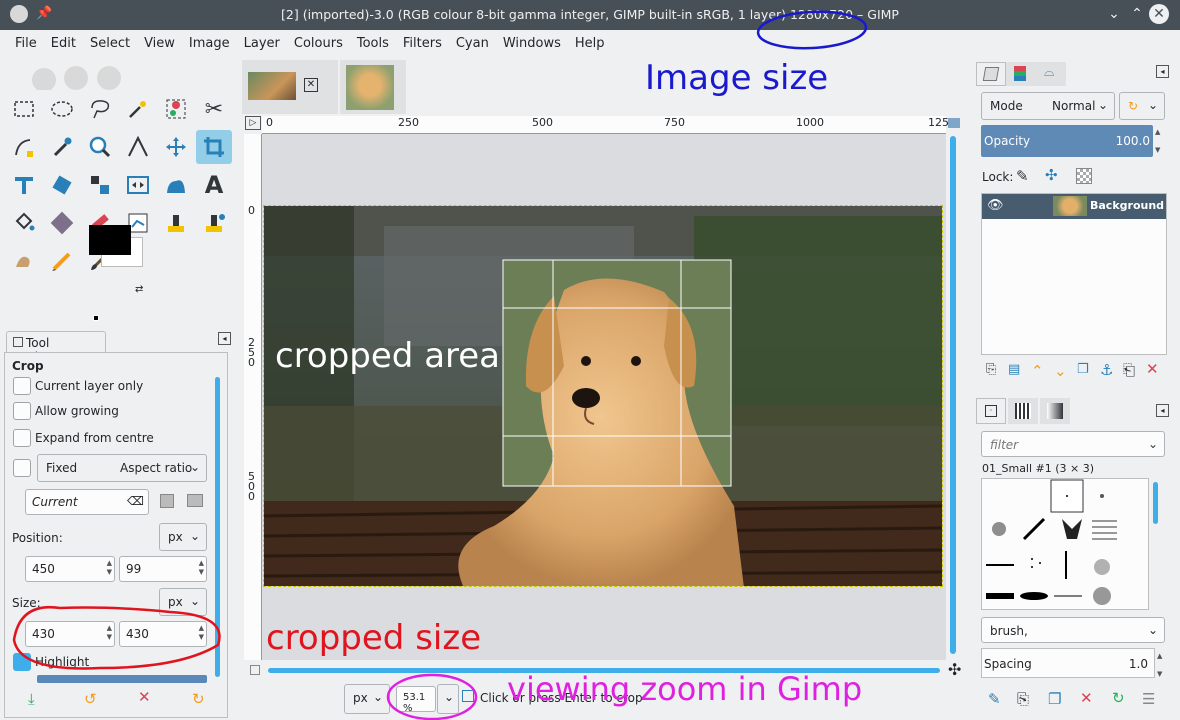 Image resolution: width=1180 pixels, height=720 pixels. I want to click on brush-grid, so click(1065, 544).